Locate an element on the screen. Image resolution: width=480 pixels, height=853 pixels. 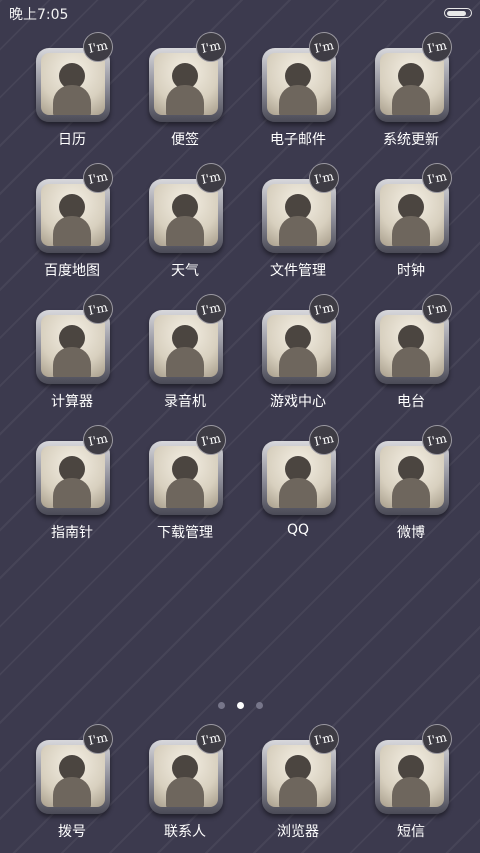
app-label: 电子邮件 is located at coordinates (298, 140).